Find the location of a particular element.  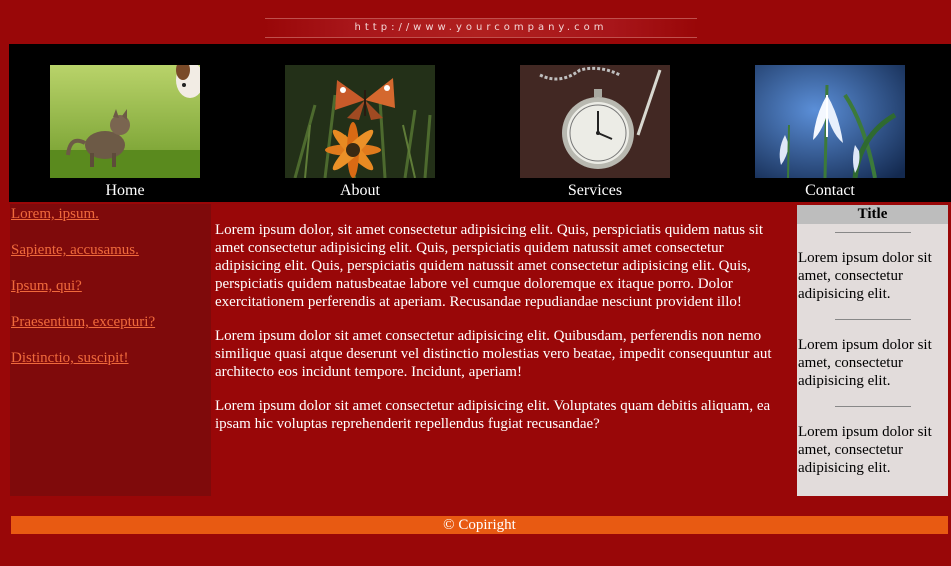

nav-item-contact: Contact is located at coordinates (830, 132).